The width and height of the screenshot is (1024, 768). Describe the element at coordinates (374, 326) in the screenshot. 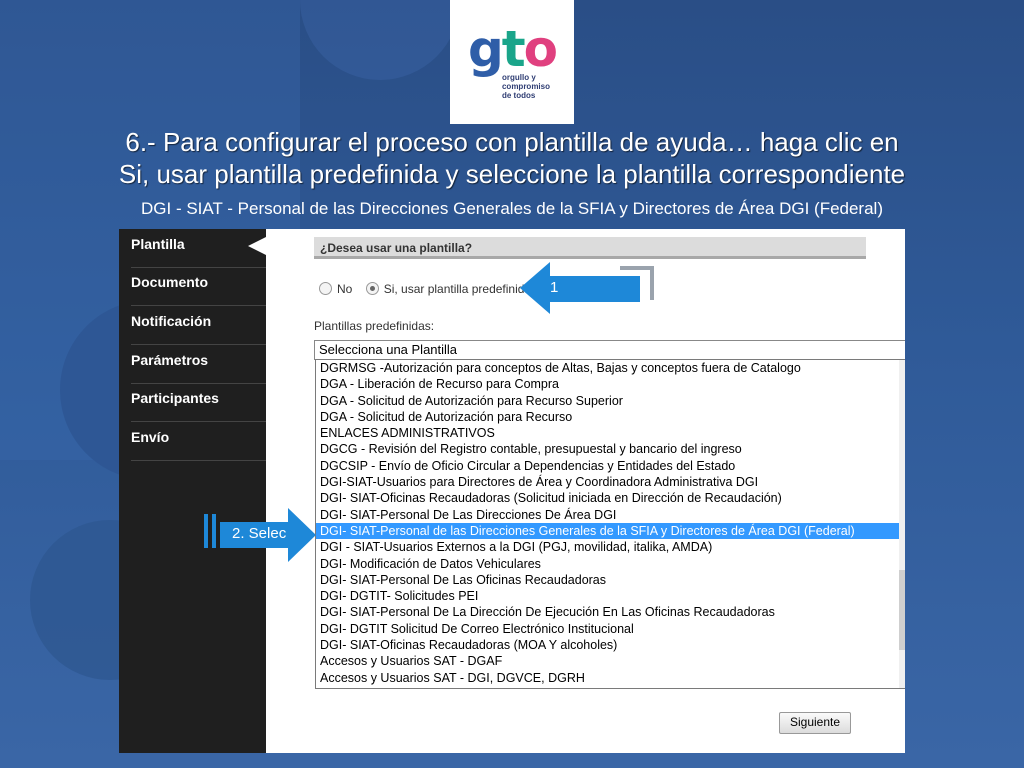

I see `predefined-templates-label: Plantillas predefinidas:` at that location.